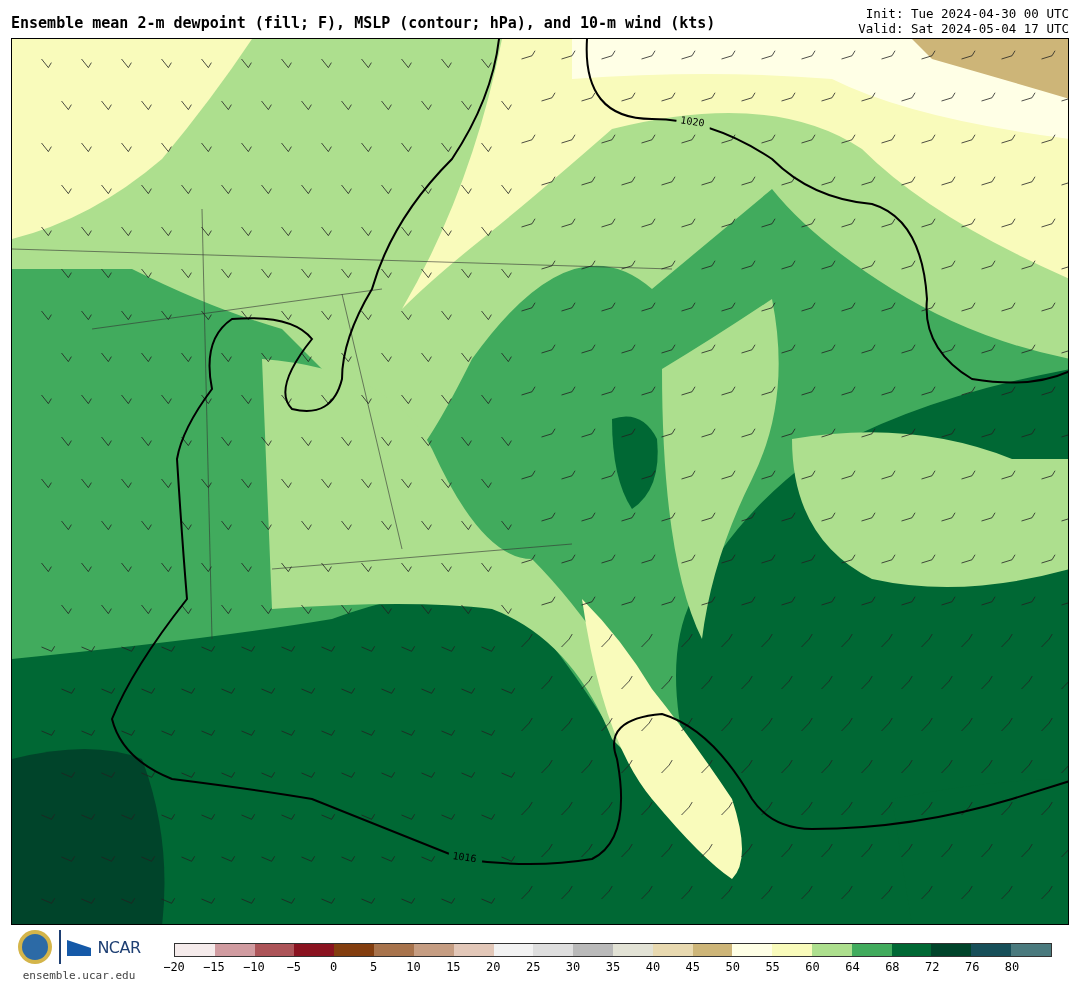 The image size is (1080, 988). What do you see at coordinates (464, 857) in the screenshot?
I see `isobar-label: 1016` at bounding box center [464, 857].